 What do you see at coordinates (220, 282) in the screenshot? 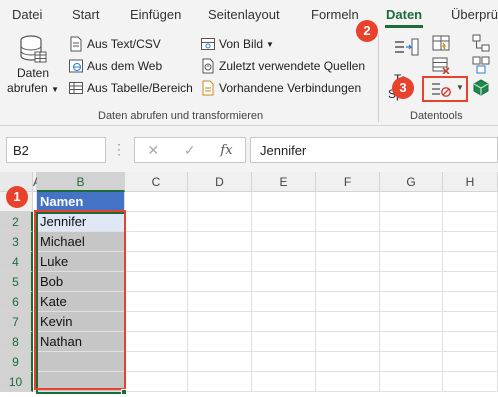
I see `cell-d5` at bounding box center [220, 282].